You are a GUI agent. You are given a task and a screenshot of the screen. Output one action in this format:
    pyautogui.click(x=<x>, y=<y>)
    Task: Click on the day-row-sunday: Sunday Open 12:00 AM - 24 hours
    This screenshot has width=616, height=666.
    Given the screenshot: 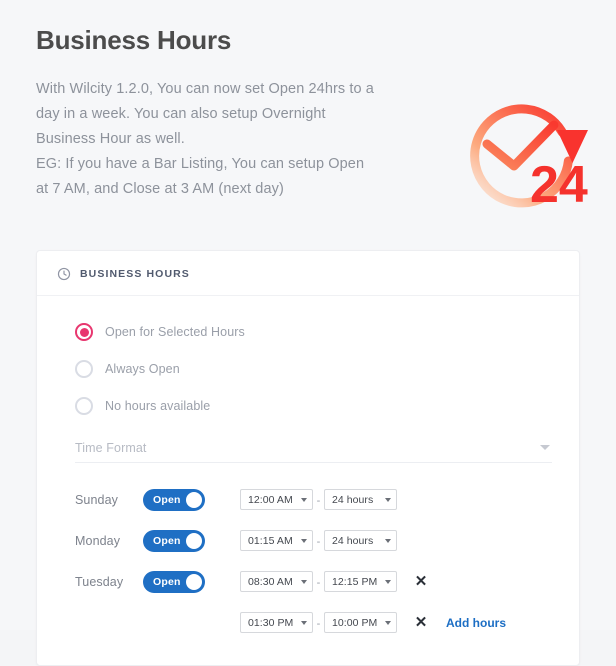 What is the action you would take?
    pyautogui.click(x=308, y=499)
    